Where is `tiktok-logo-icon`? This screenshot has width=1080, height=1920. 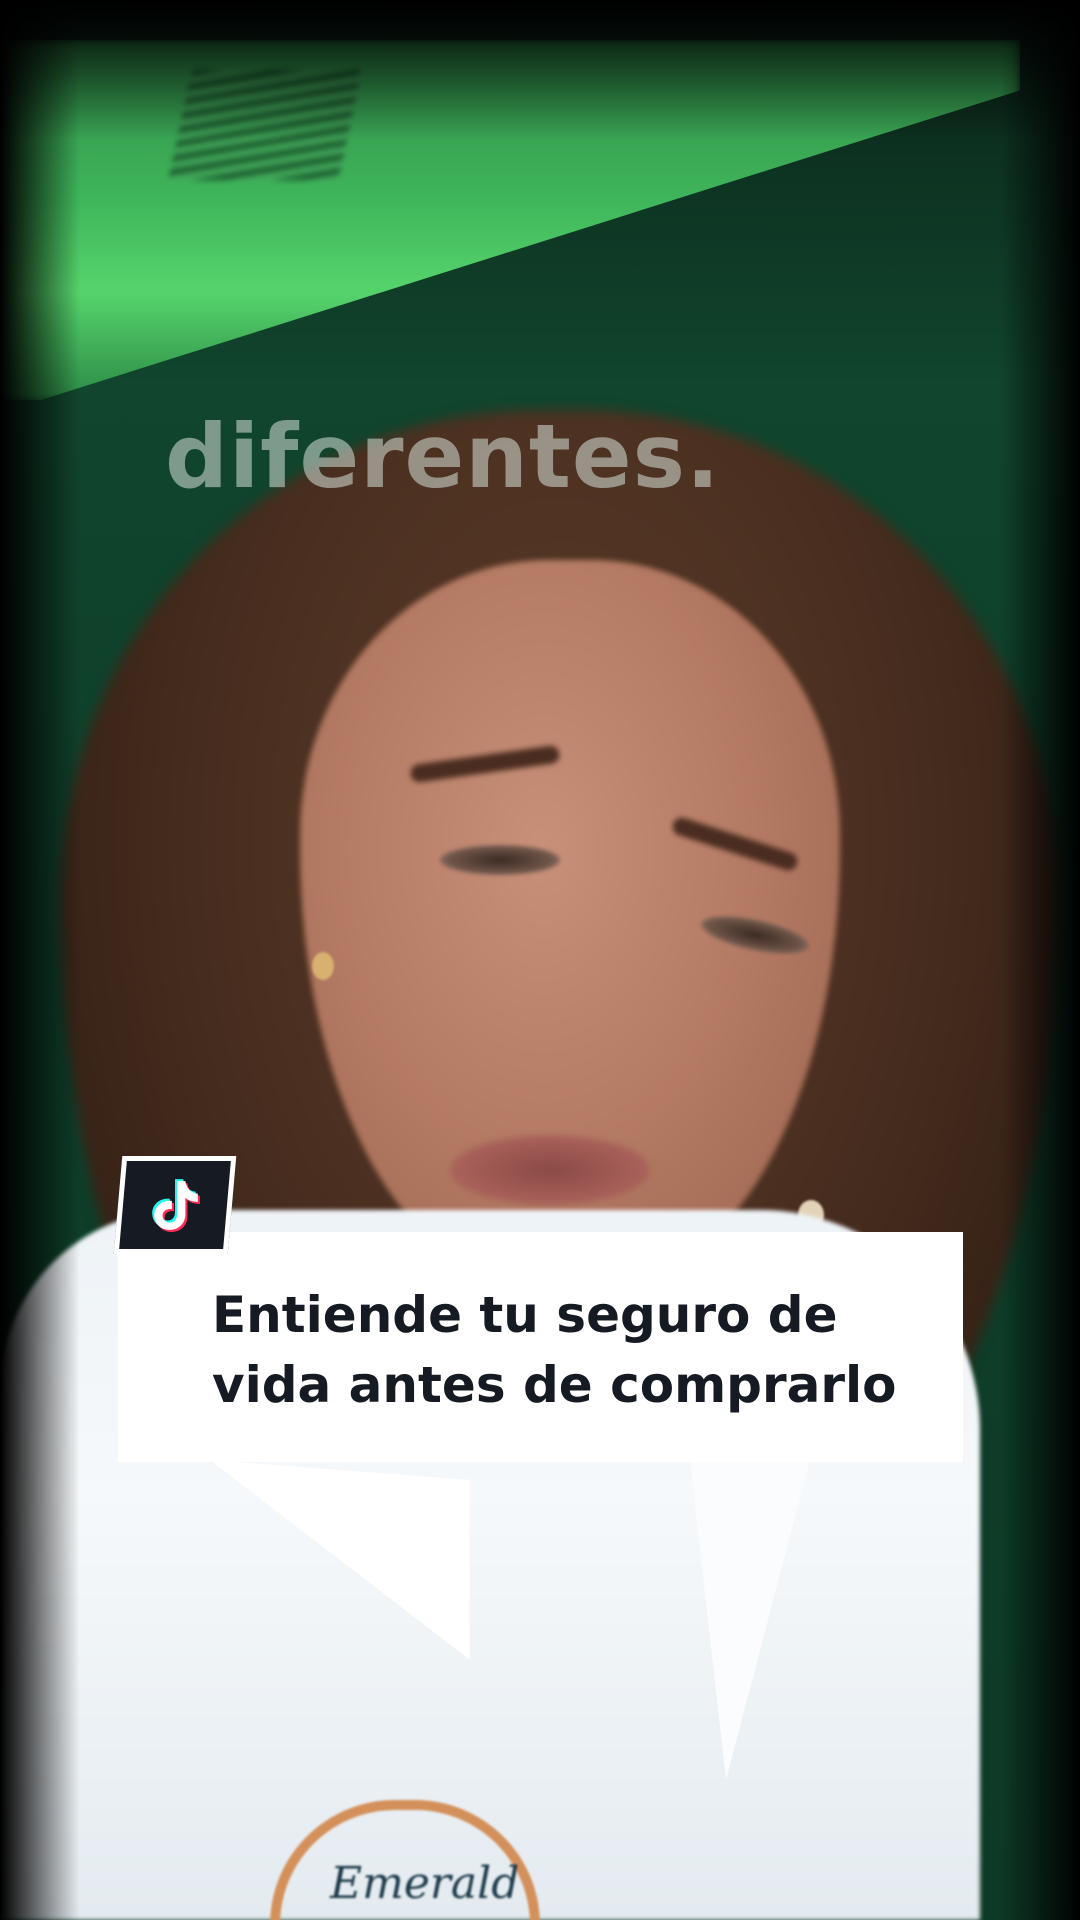
tiktok-logo-icon is located at coordinates (176, 1205).